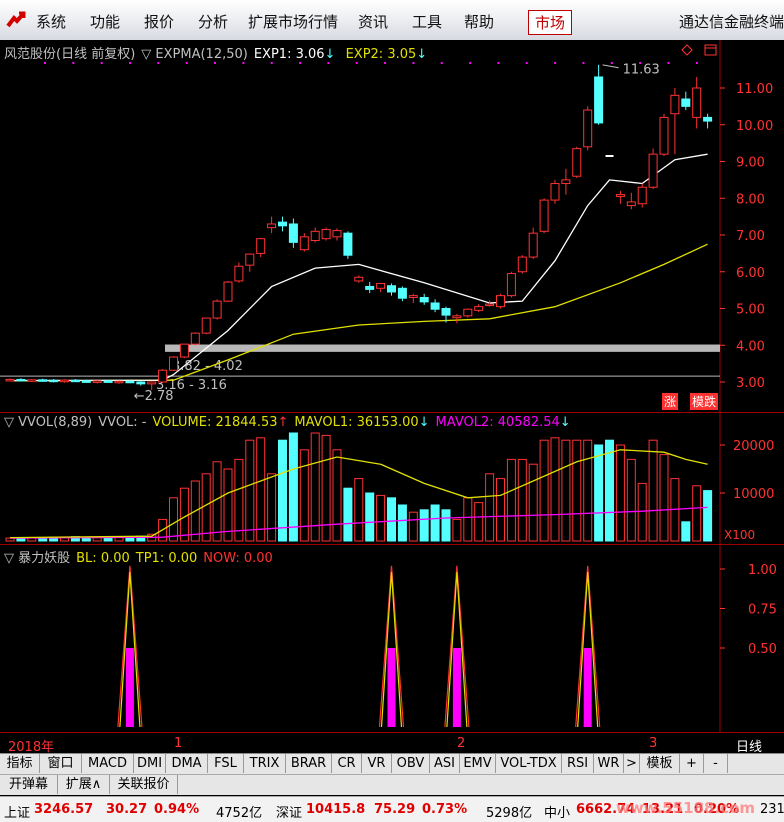 This screenshot has height=822, width=784. What do you see at coordinates (750, 199) in the screenshot?
I see `price-tick-label: 8.00` at bounding box center [750, 199].